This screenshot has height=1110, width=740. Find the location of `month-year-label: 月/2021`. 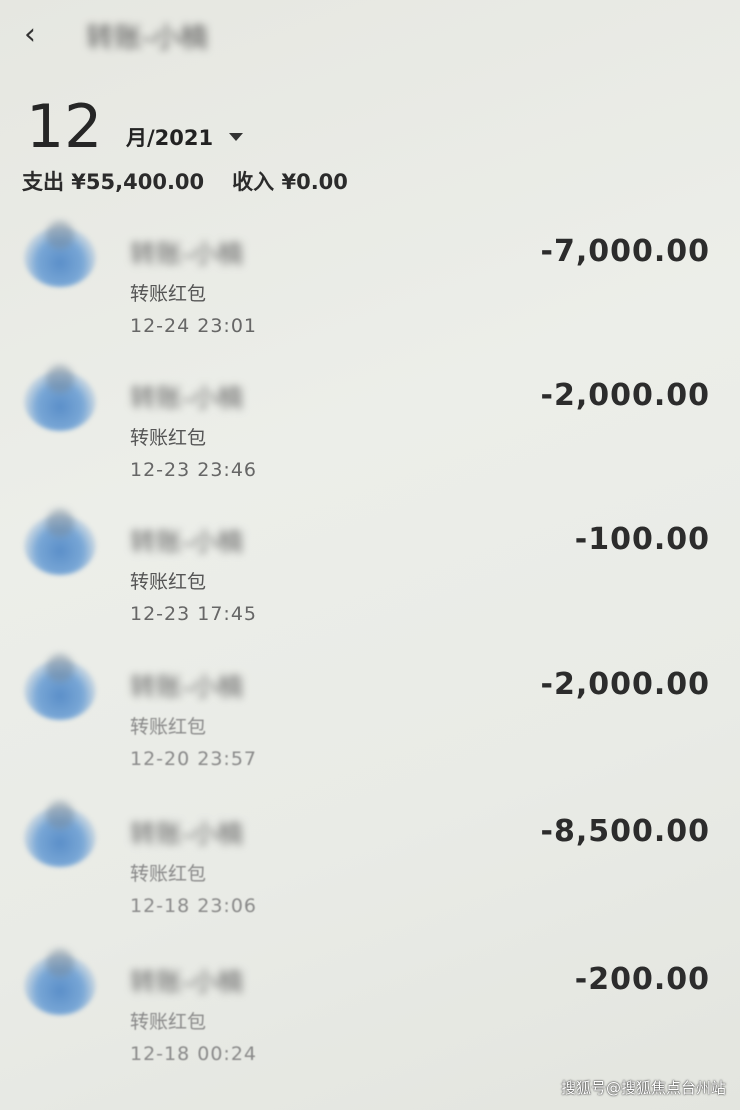

month-year-label: 月/2021 is located at coordinates (170, 138).